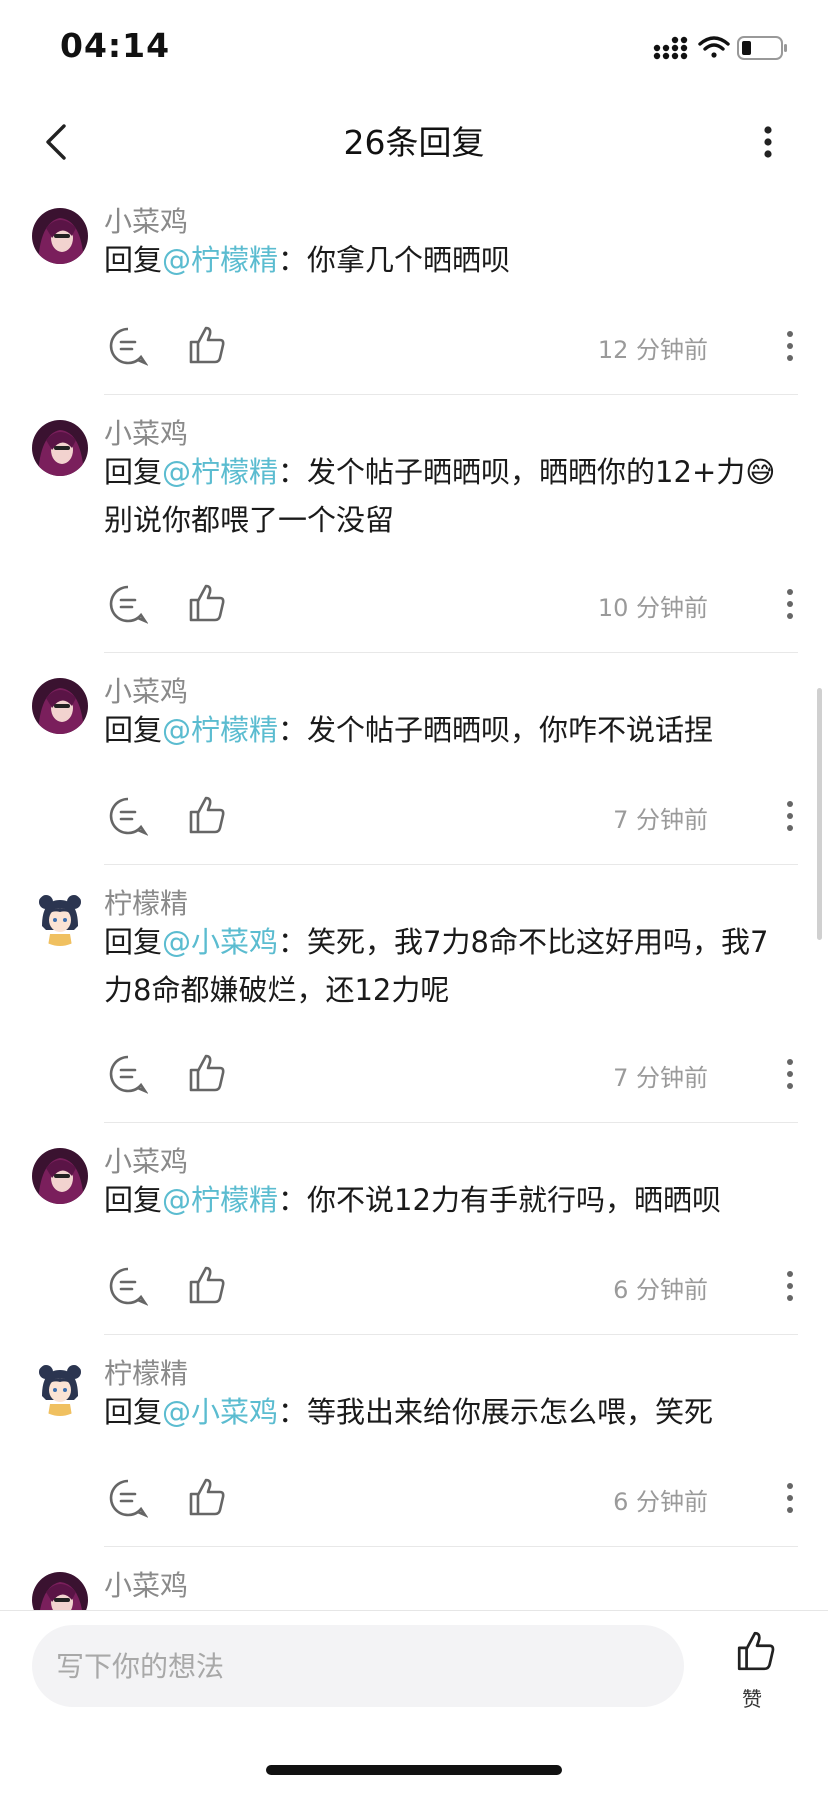 Image resolution: width=828 pixels, height=1793 pixels. What do you see at coordinates (752, 1697) in the screenshot?
I see `like-label: 赞` at bounding box center [752, 1697].